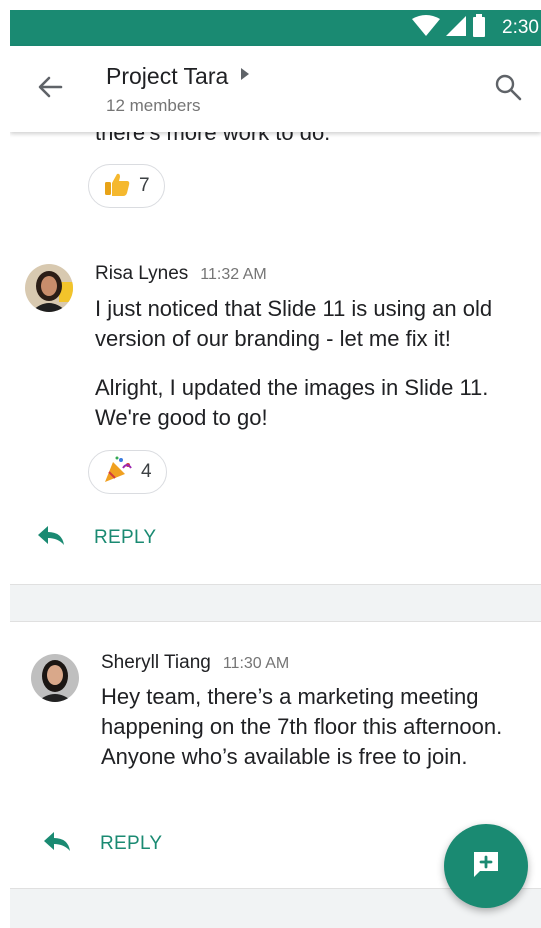 The image size is (541, 928). What do you see at coordinates (213, 138) in the screenshot?
I see `message-text: there's more work to do.` at bounding box center [213, 138].